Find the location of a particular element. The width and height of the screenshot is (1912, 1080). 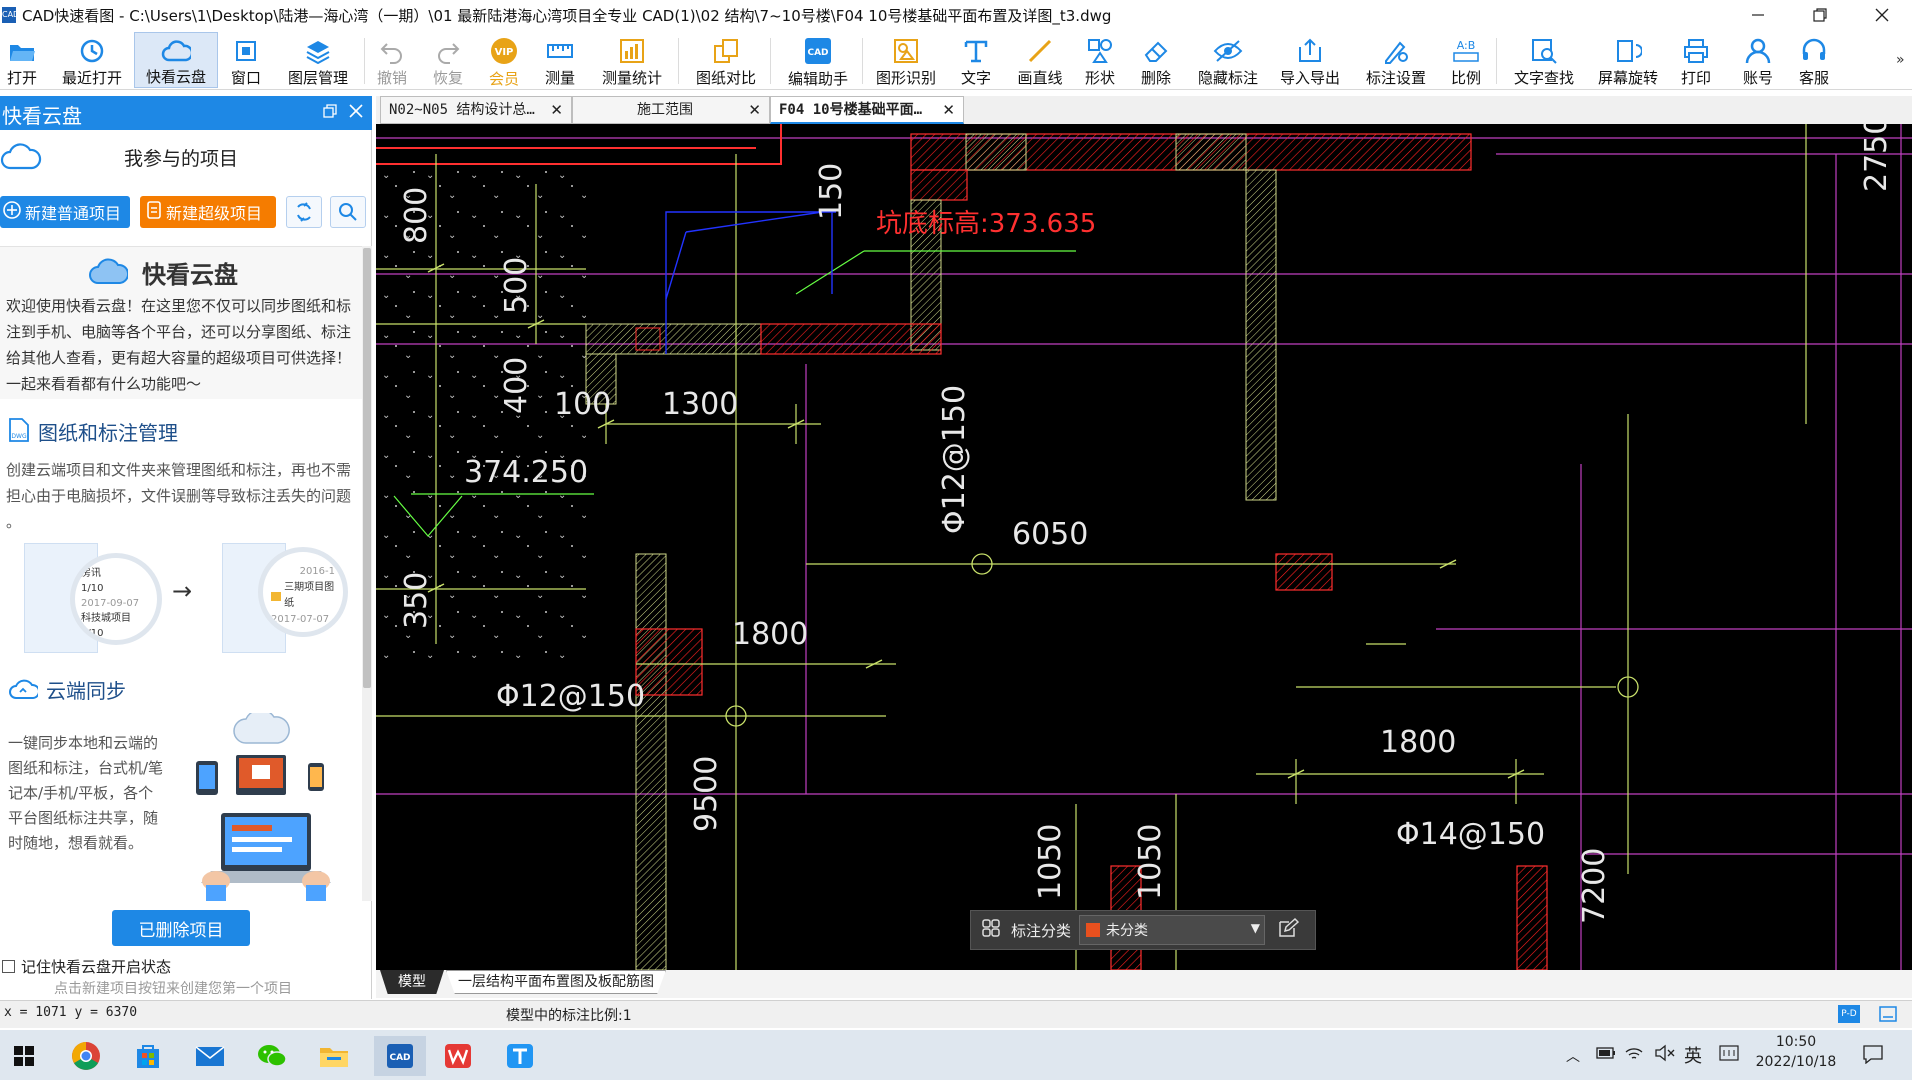

text-button: 文字 is located at coordinates (976, 60).